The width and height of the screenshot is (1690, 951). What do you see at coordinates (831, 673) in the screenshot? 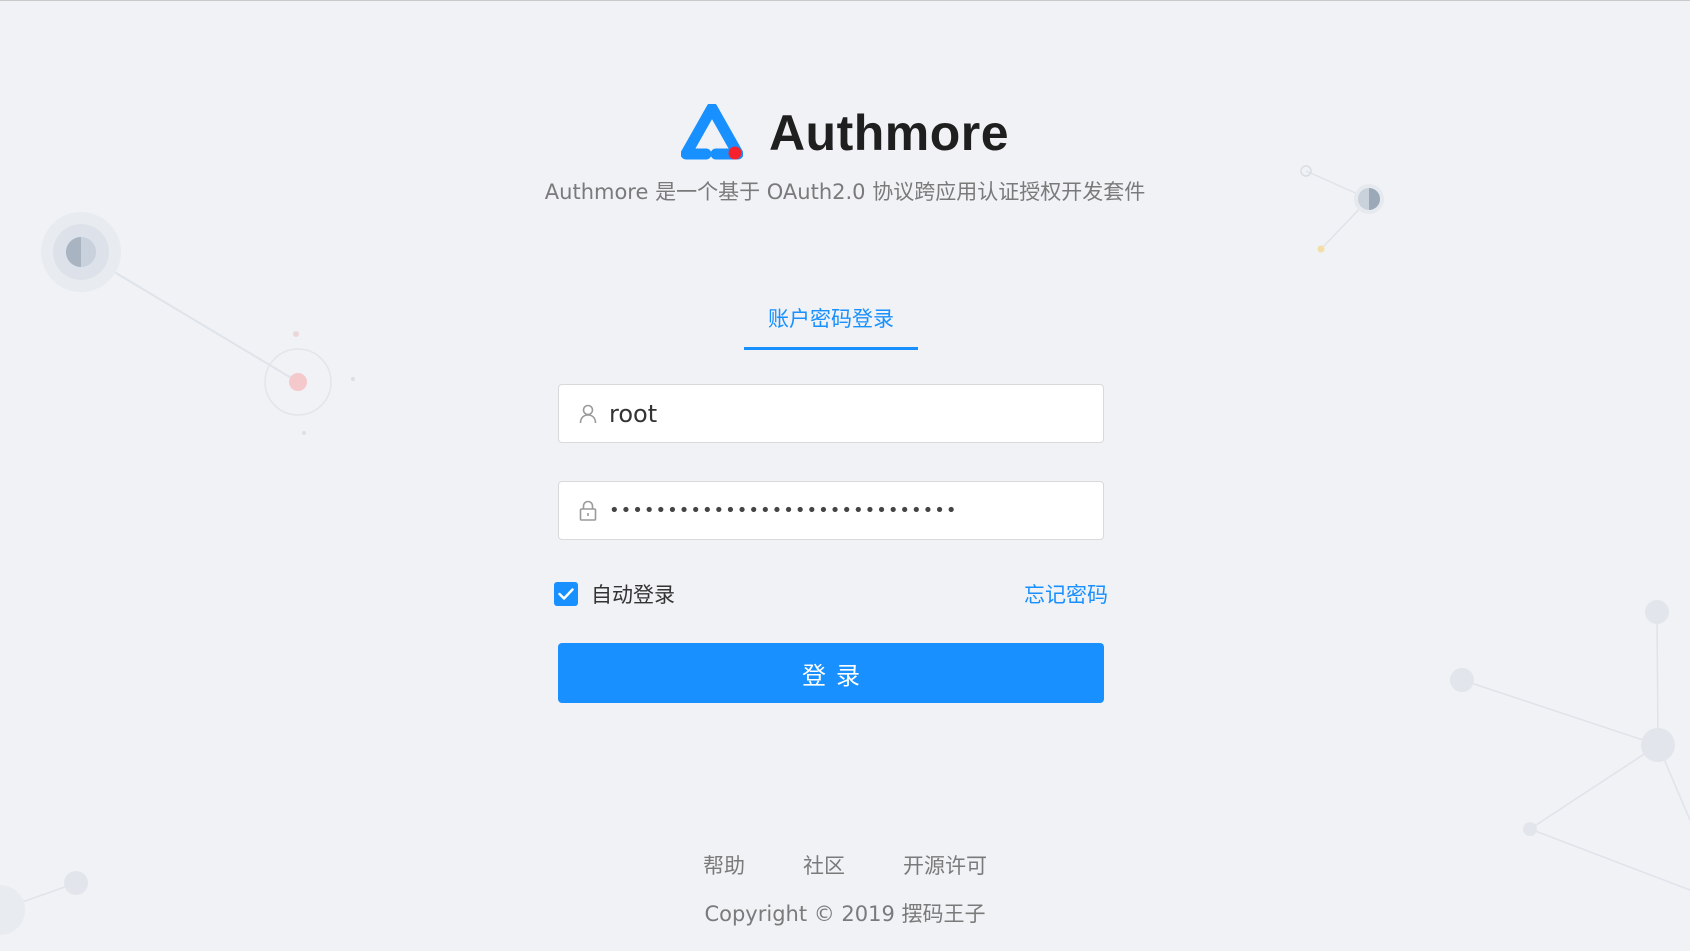
I see `login-button: 登录` at bounding box center [831, 673].